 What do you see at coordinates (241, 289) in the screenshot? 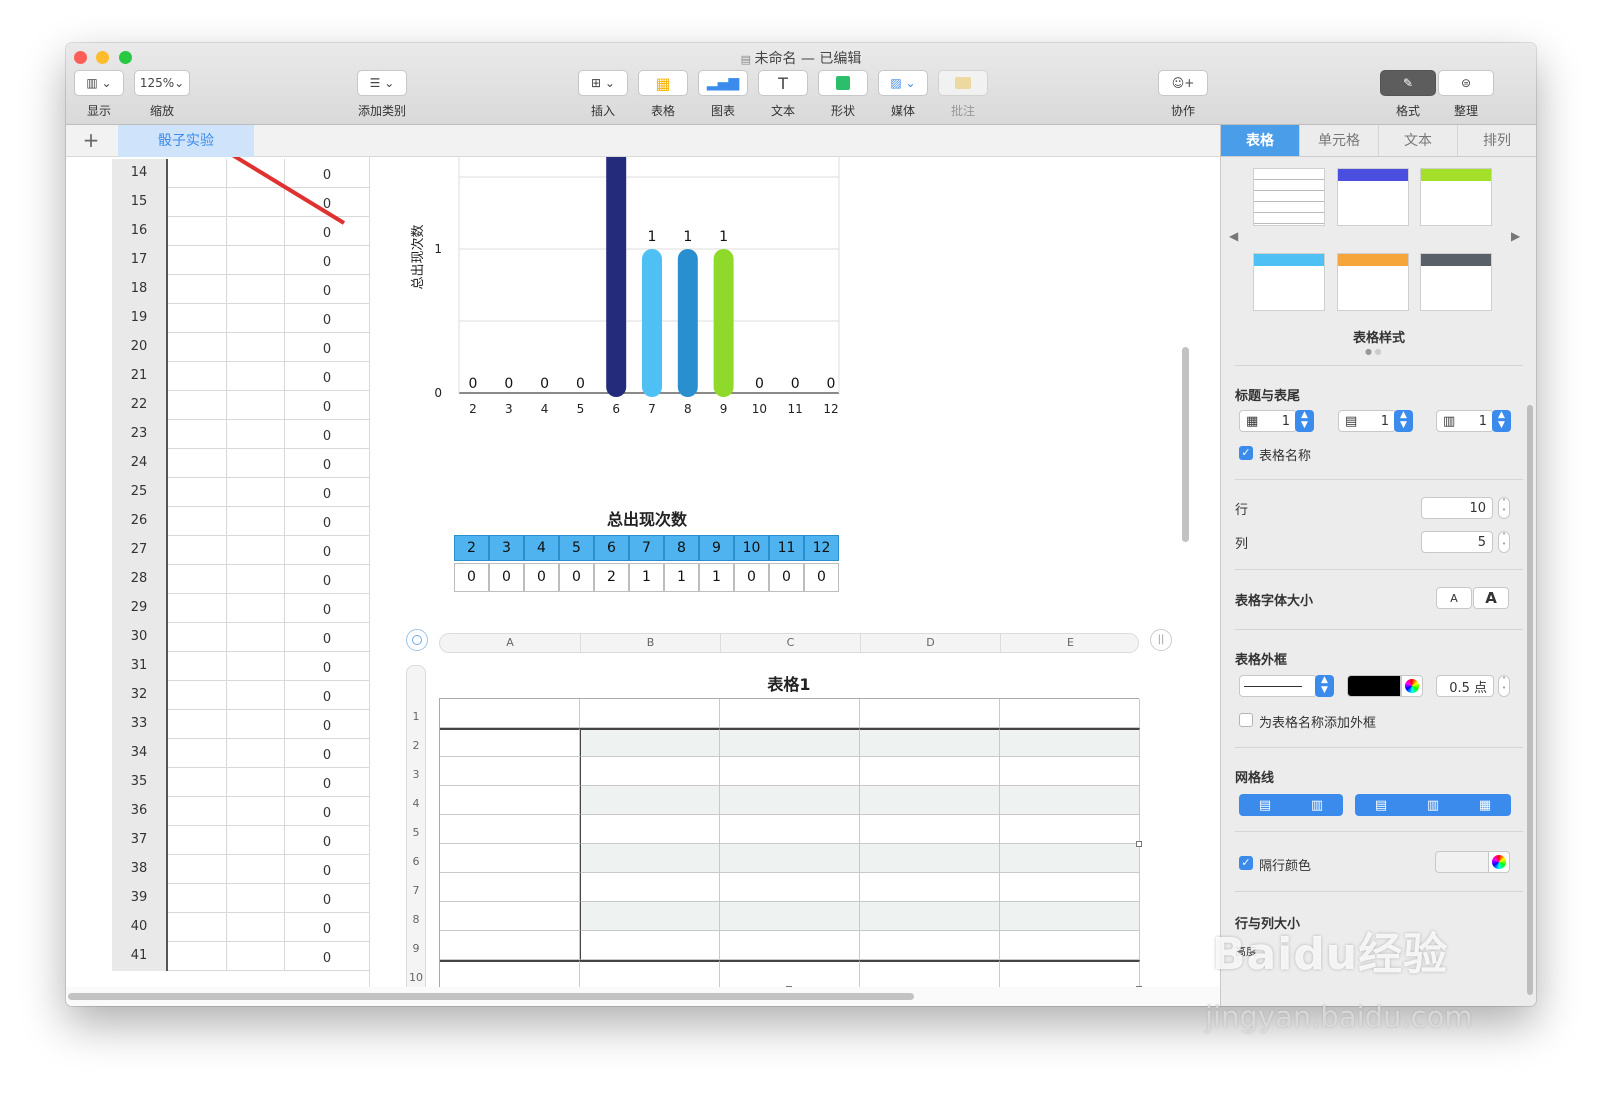
I see `table-row: 18 0` at bounding box center [241, 289].